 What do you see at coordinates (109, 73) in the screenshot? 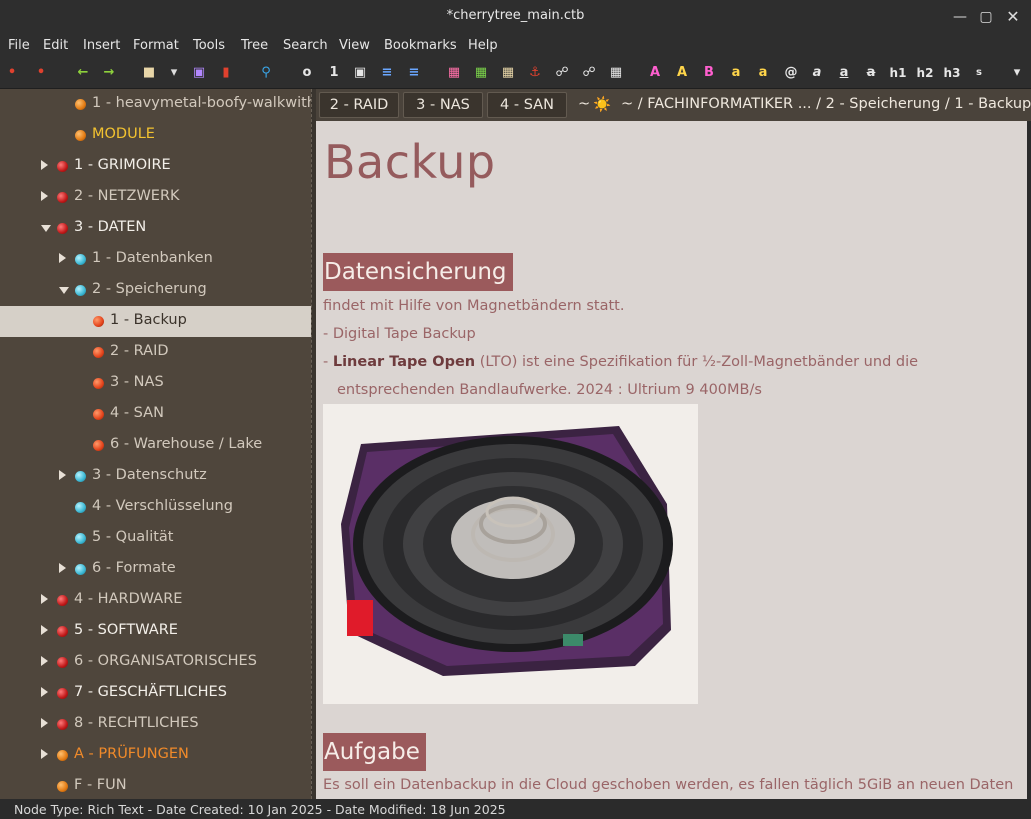
I see `go-forward-icon: →` at bounding box center [109, 73].